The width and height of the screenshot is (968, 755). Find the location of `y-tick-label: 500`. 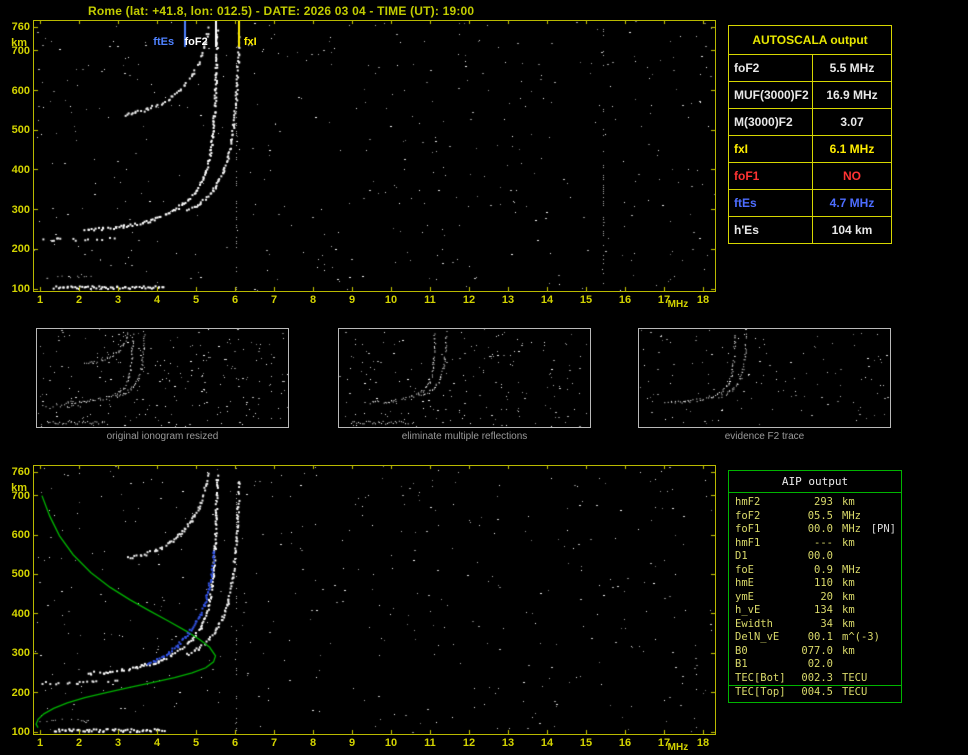

y-tick-label: 500 is located at coordinates (20, 130).